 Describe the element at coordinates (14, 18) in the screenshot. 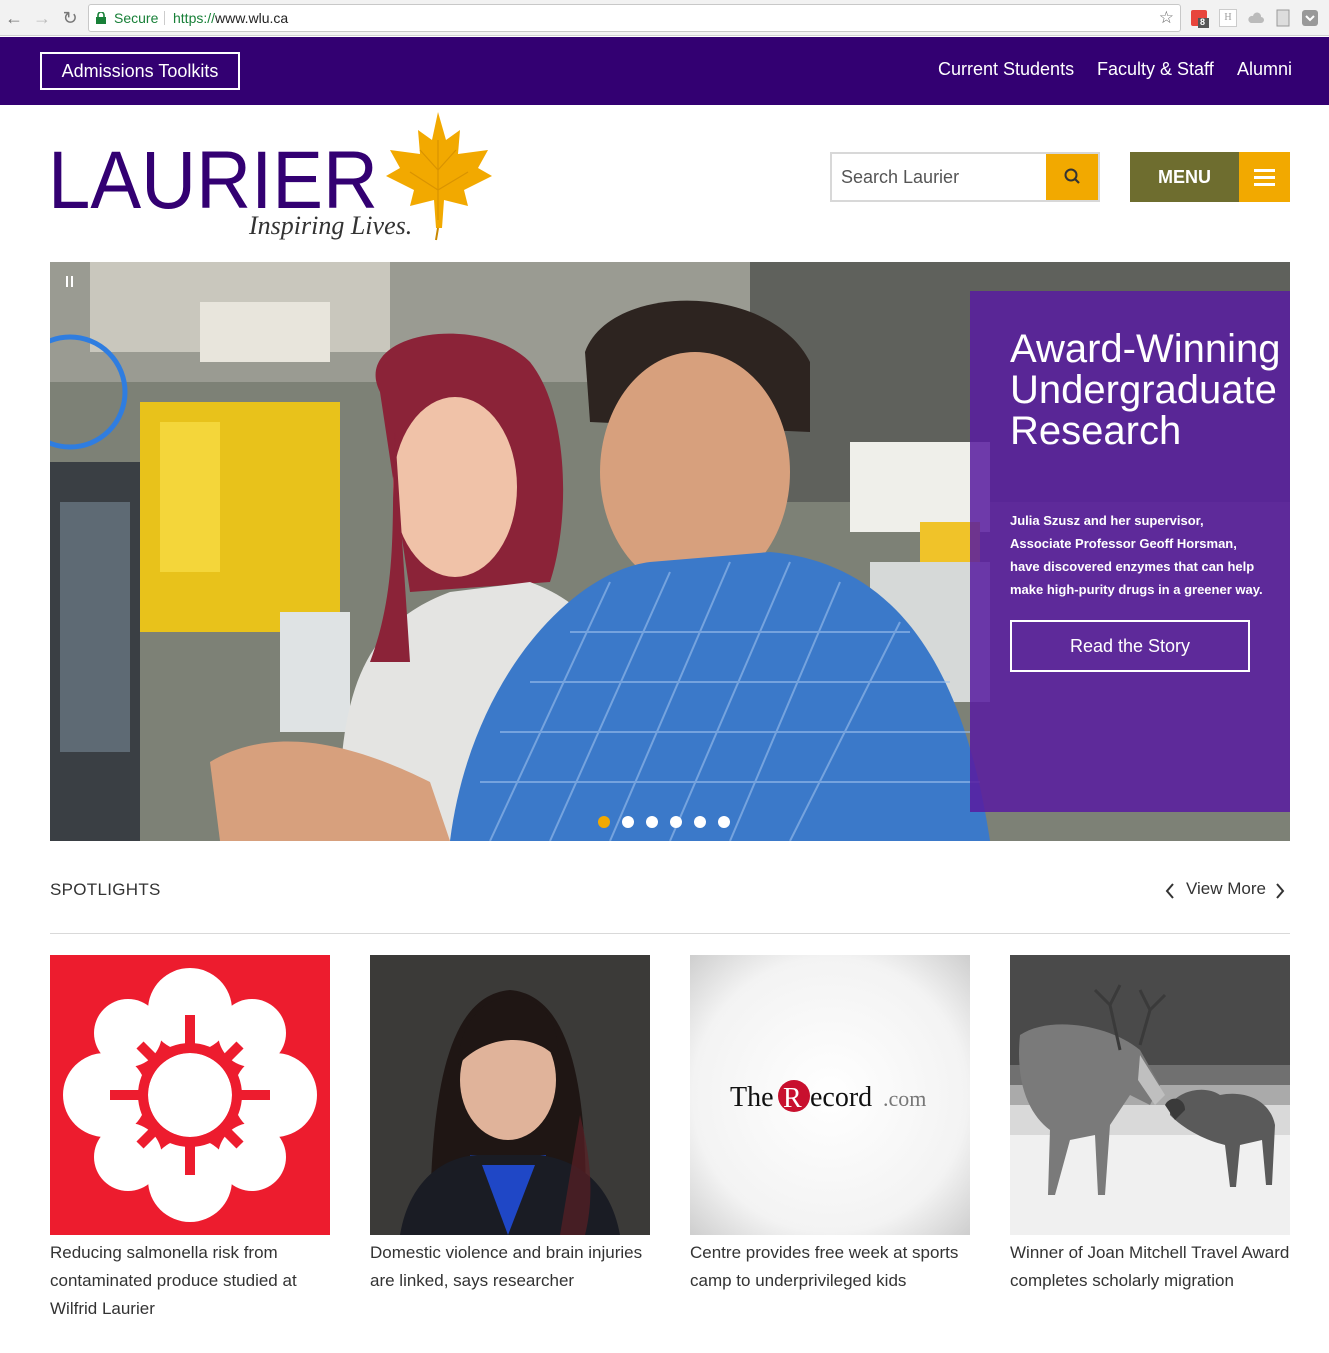

I see `back-icon: ←` at that location.